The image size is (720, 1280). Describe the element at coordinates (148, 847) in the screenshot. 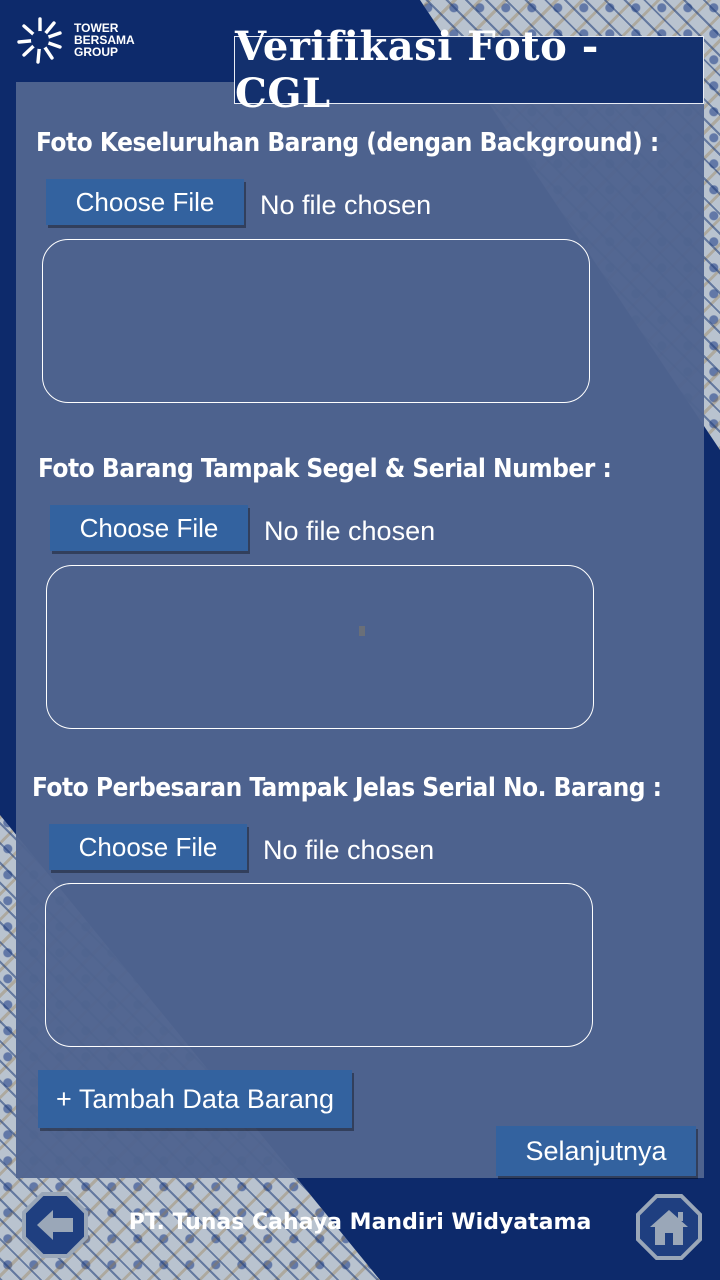

I see `choose-file-button-zoomed-serial-photo: Choose File` at that location.